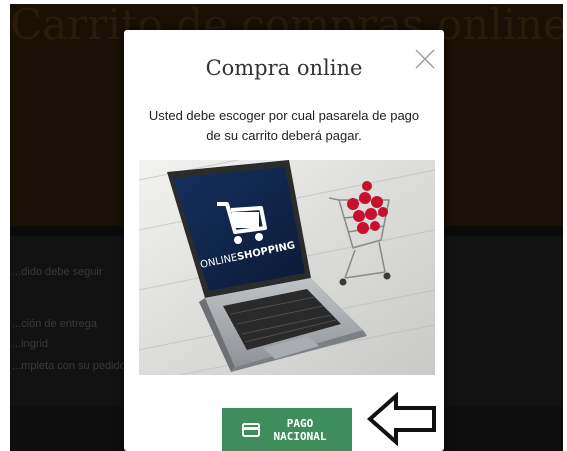 The height and width of the screenshot is (451, 567). I want to click on background-text-line: ...mpleta con su pedido, so click(69, 366).